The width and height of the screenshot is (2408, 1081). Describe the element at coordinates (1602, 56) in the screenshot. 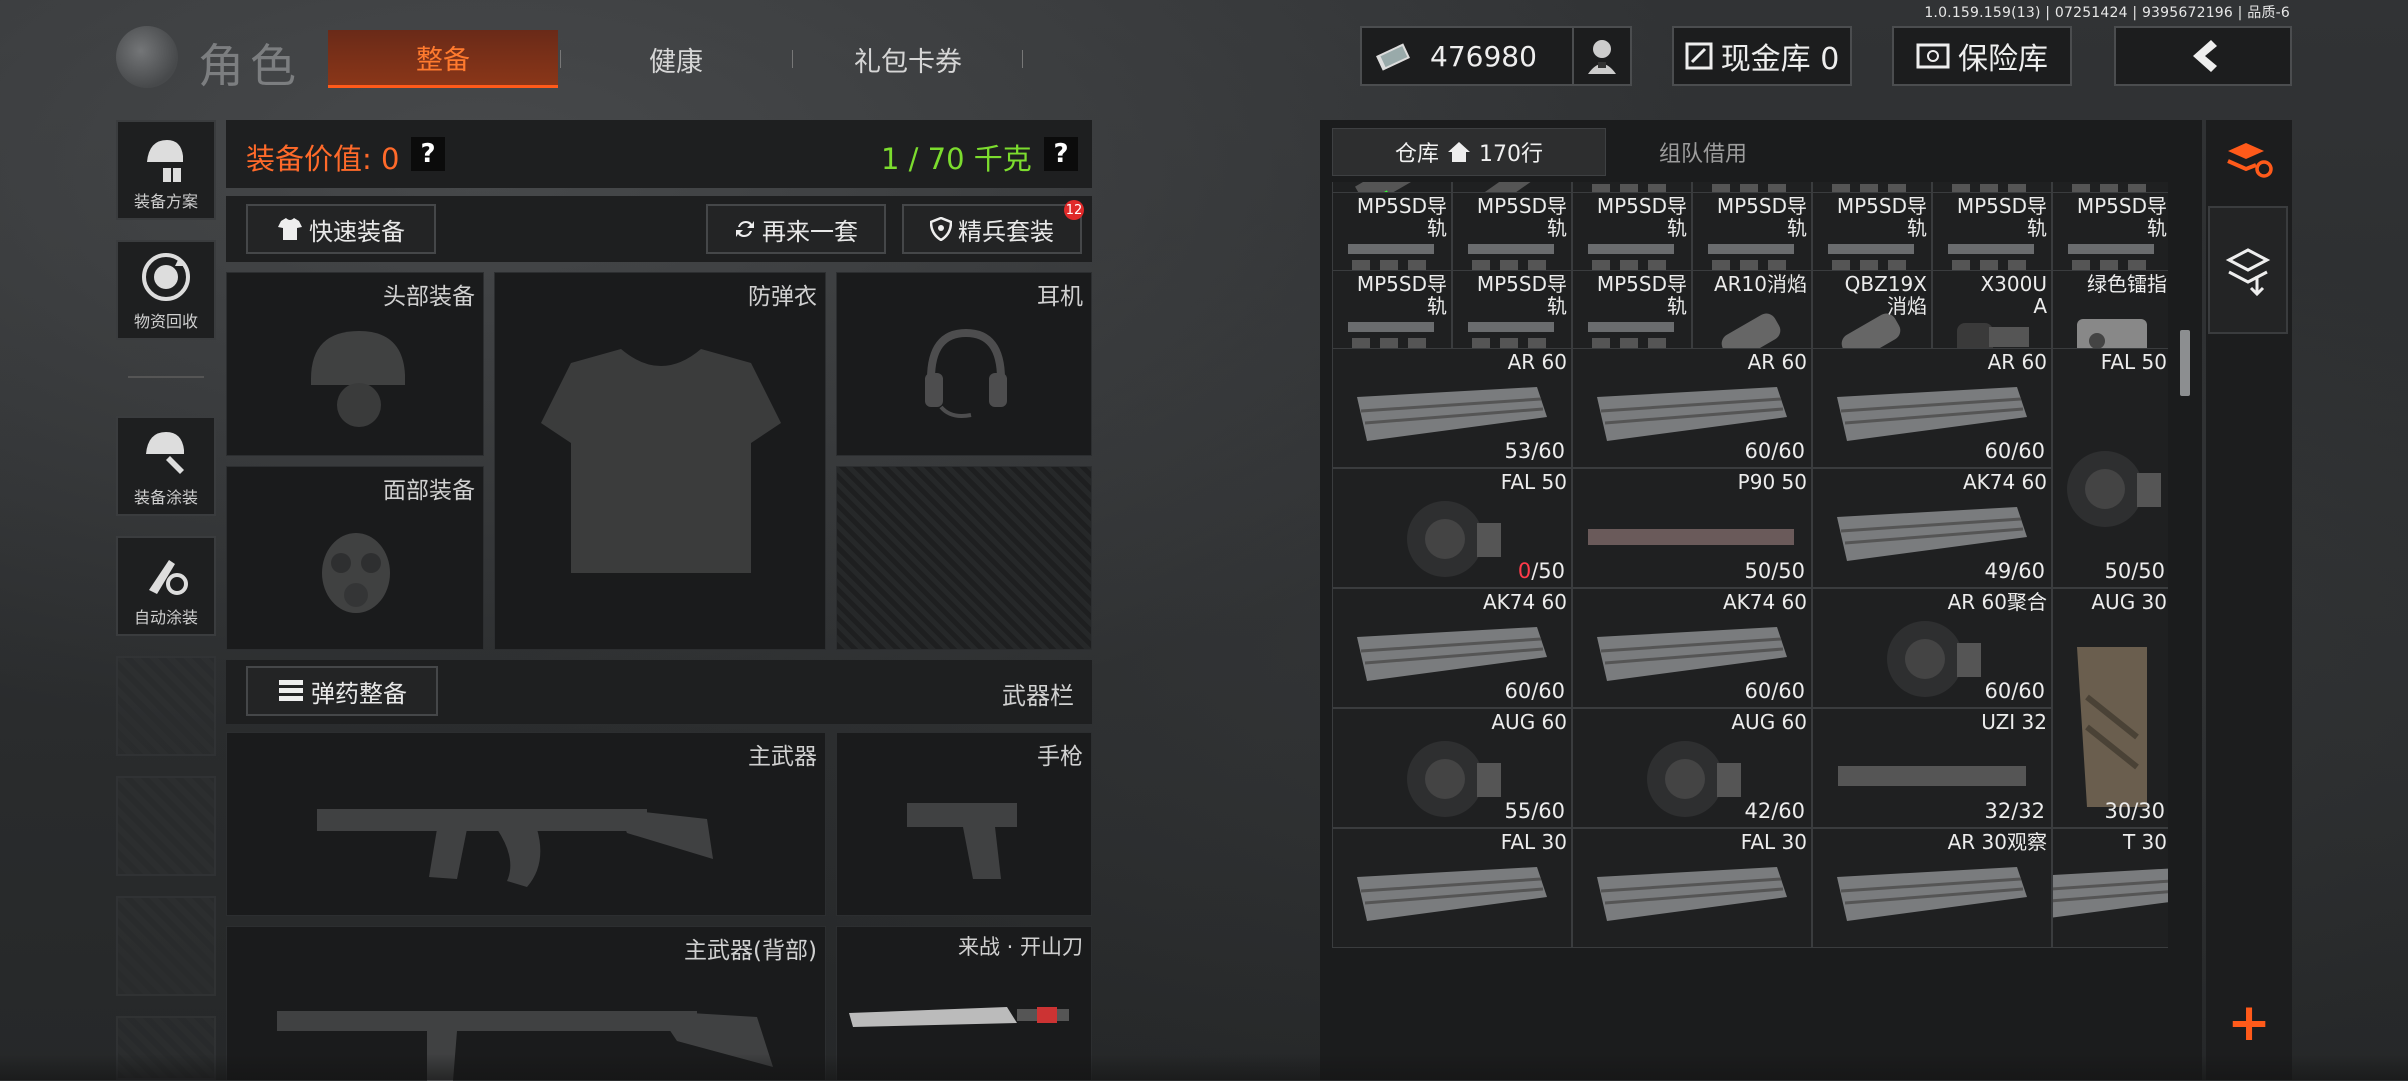

I see `support-button` at that location.